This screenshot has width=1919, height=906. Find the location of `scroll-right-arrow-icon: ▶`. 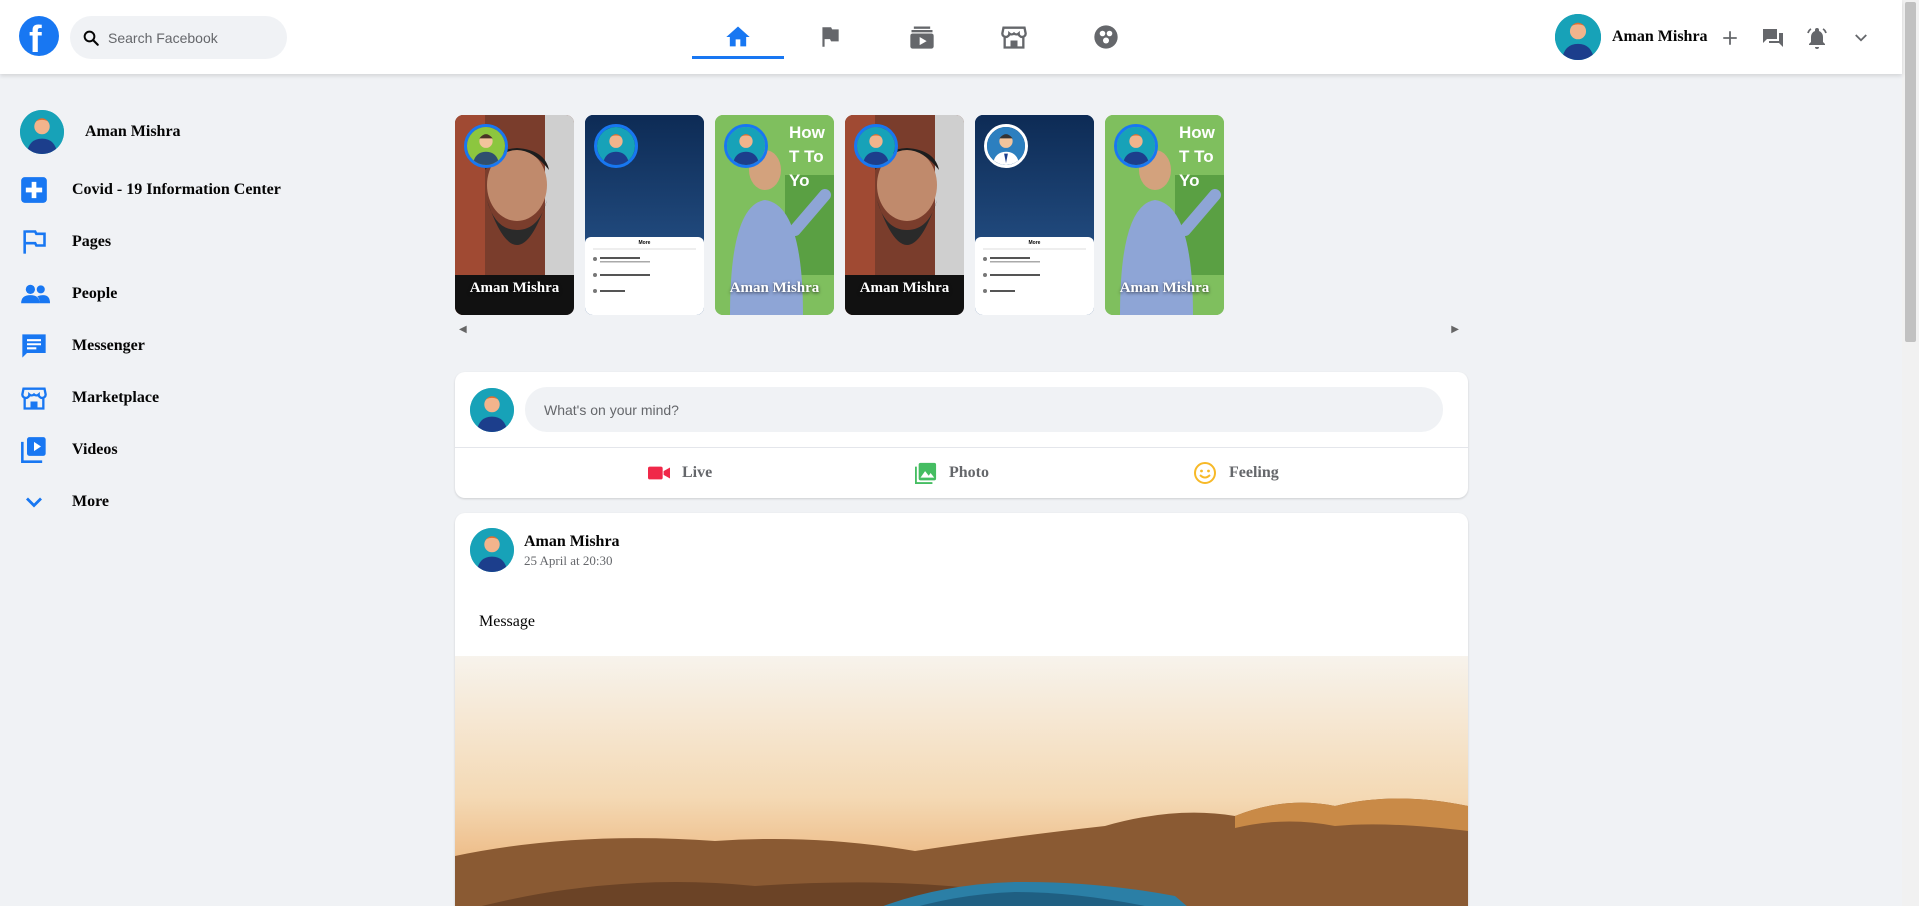

scroll-right-arrow-icon: ▶ is located at coordinates (1455, 329).